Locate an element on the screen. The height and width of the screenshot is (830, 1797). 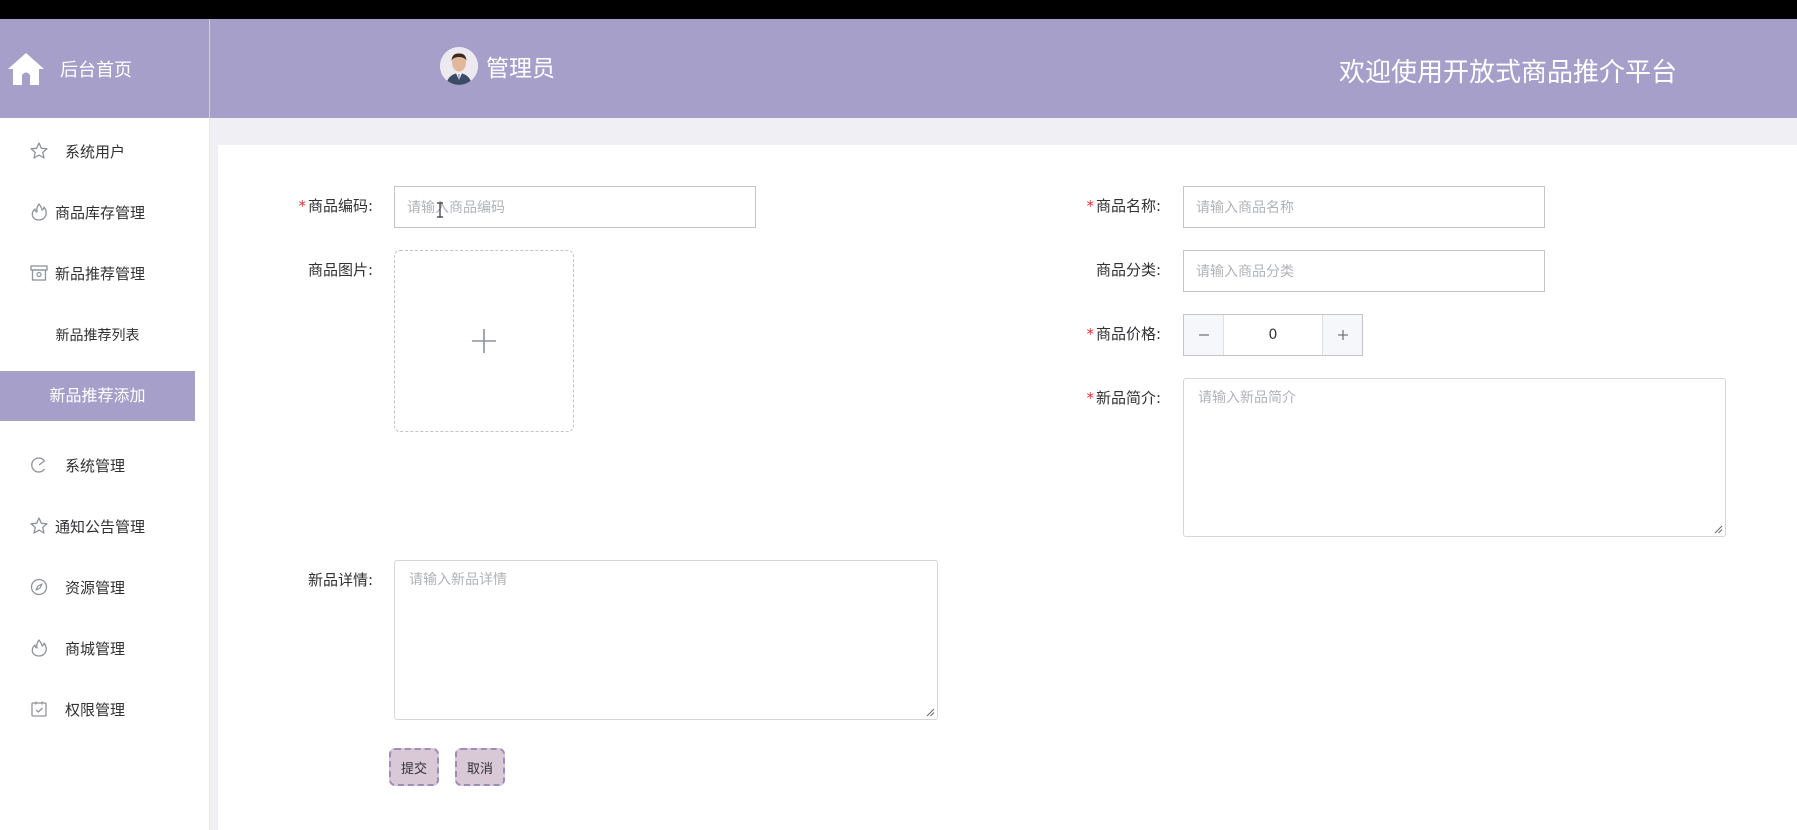
sidebar-item-system-management: 系统管理 is located at coordinates (105, 465).